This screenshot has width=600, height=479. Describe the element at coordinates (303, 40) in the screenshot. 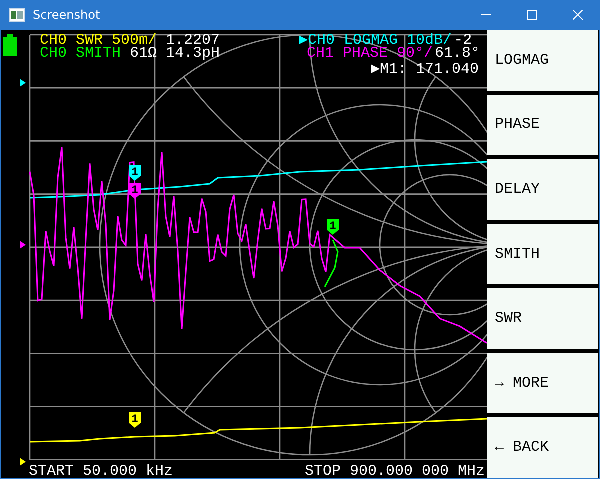

I see `active-trace-pointer: ▶` at that location.